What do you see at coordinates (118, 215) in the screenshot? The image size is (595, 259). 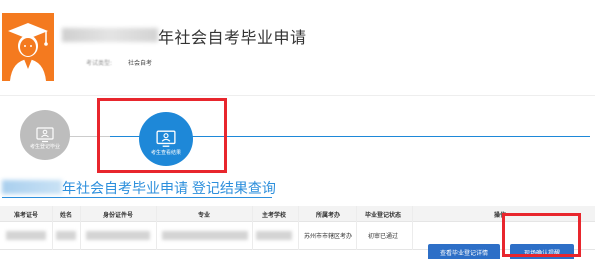 I see `column-header: 身份证件号` at bounding box center [118, 215].